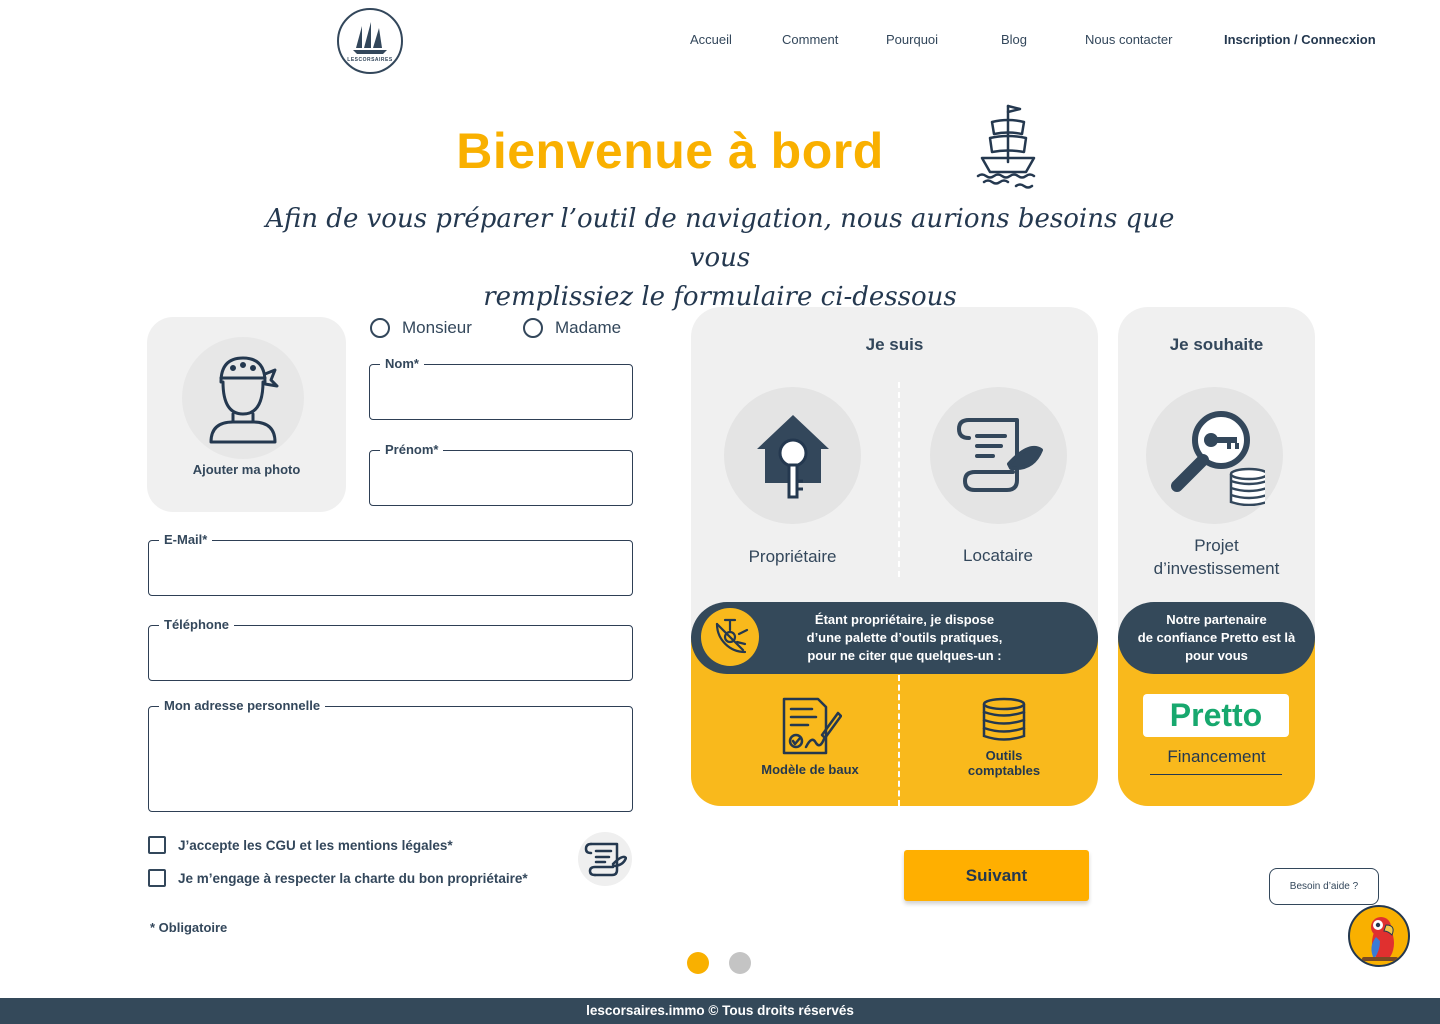 The height and width of the screenshot is (1024, 1440). What do you see at coordinates (1216, 715) in the screenshot?
I see `pretto-logo: Pretto` at bounding box center [1216, 715].